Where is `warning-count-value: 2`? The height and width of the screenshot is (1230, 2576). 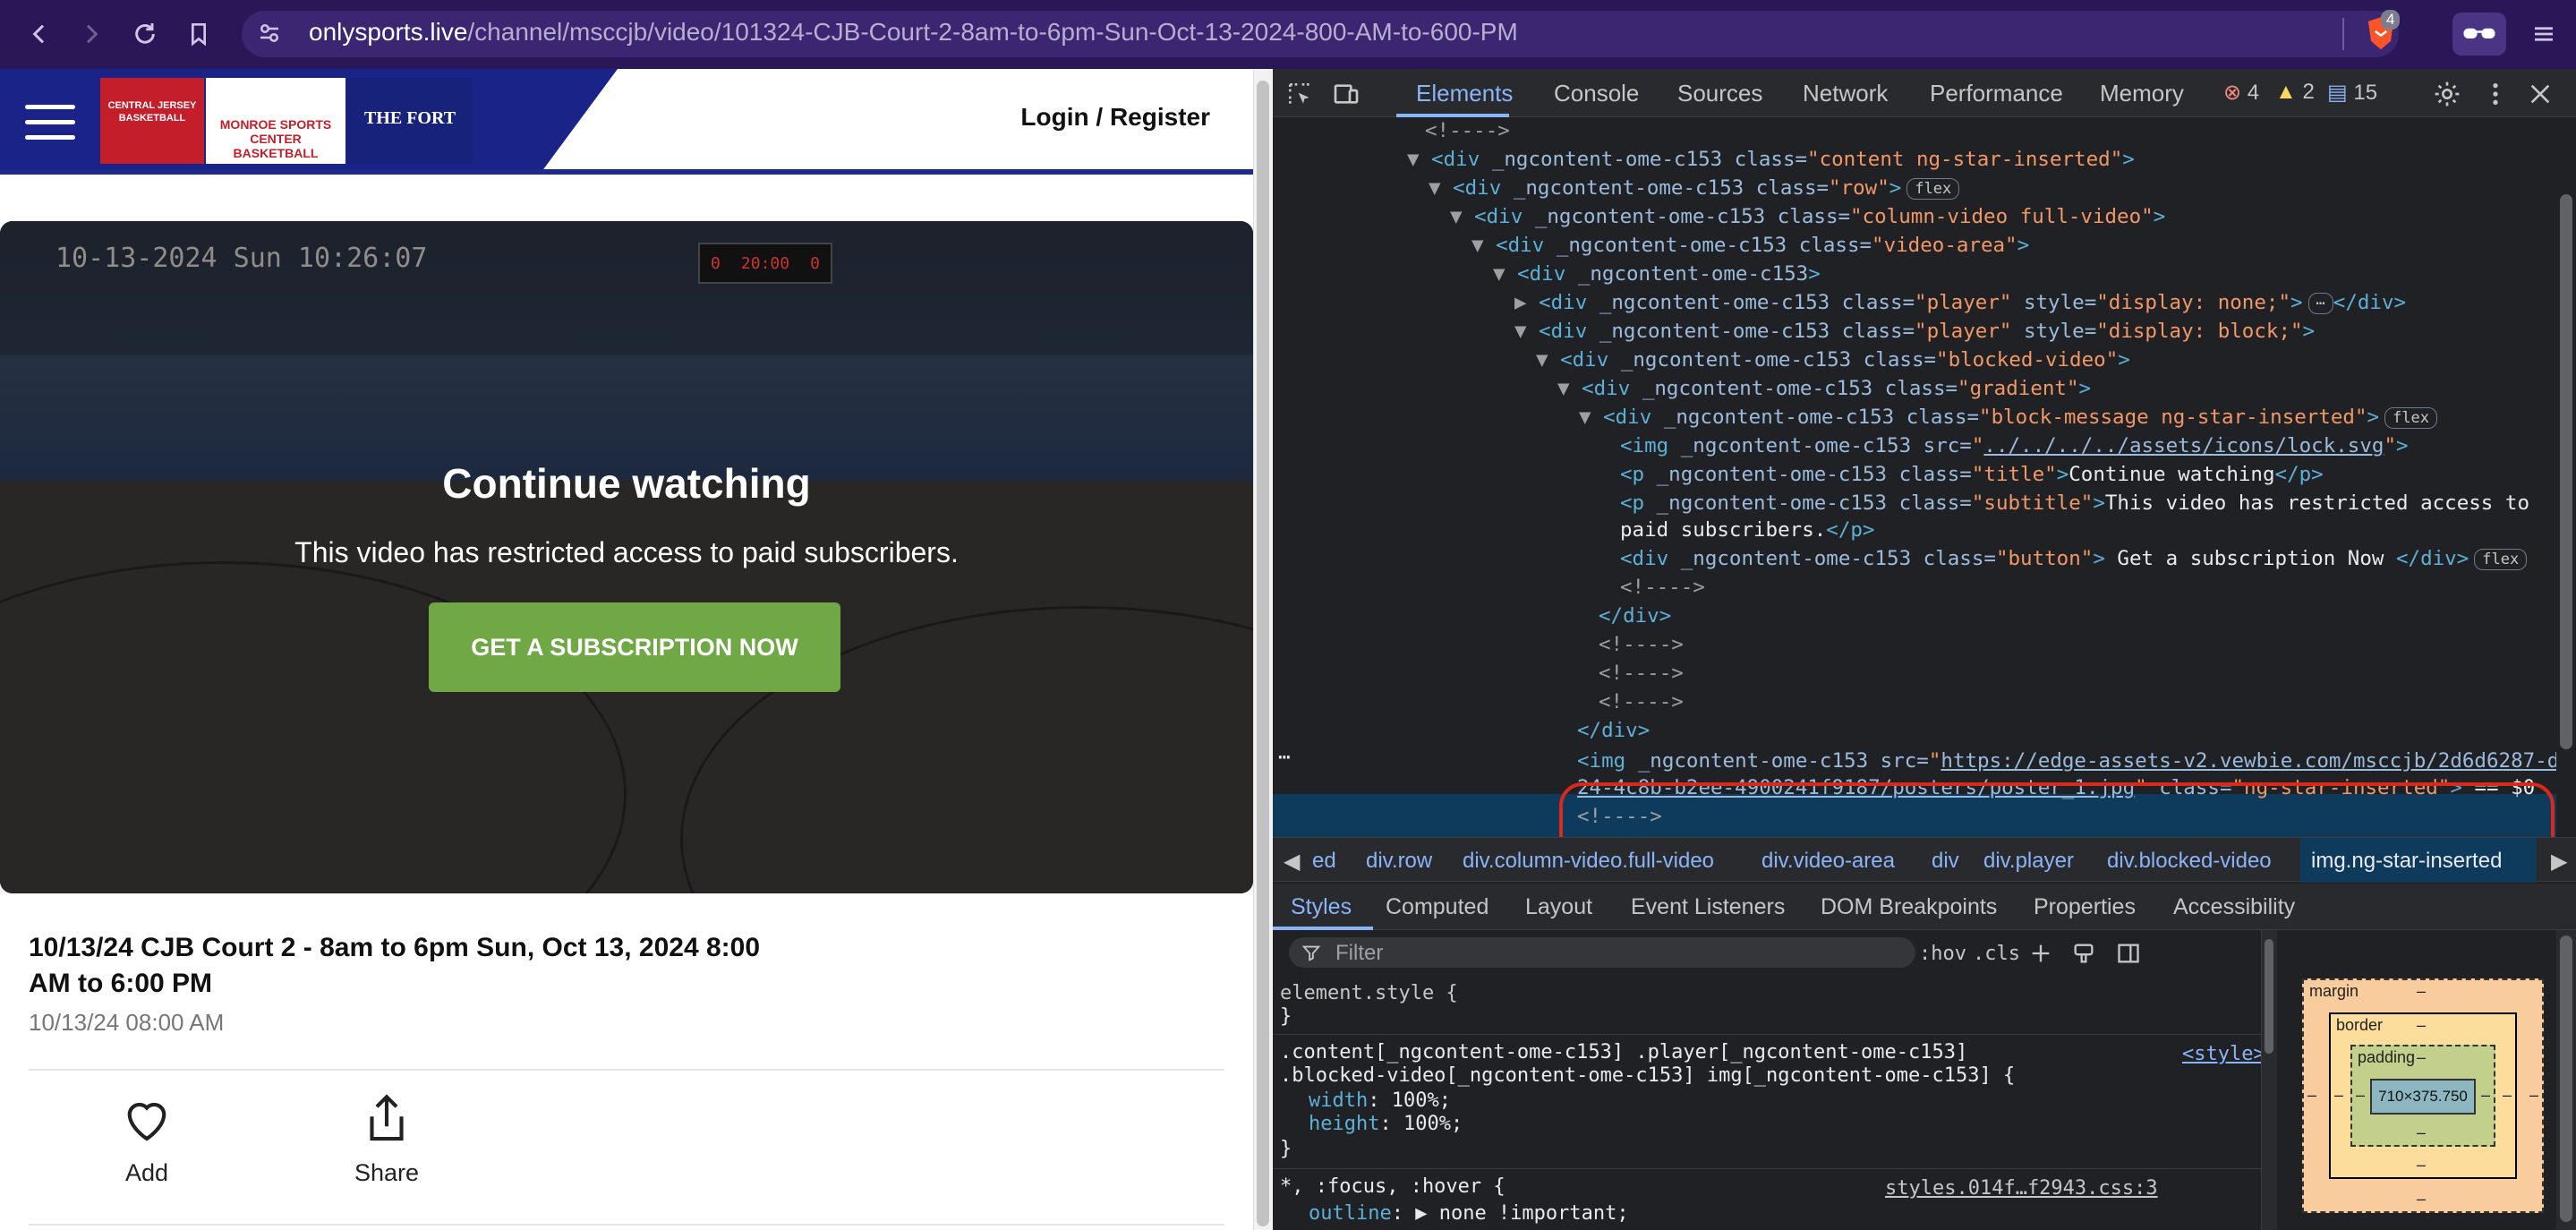 warning-count-value: 2 is located at coordinates (2308, 92).